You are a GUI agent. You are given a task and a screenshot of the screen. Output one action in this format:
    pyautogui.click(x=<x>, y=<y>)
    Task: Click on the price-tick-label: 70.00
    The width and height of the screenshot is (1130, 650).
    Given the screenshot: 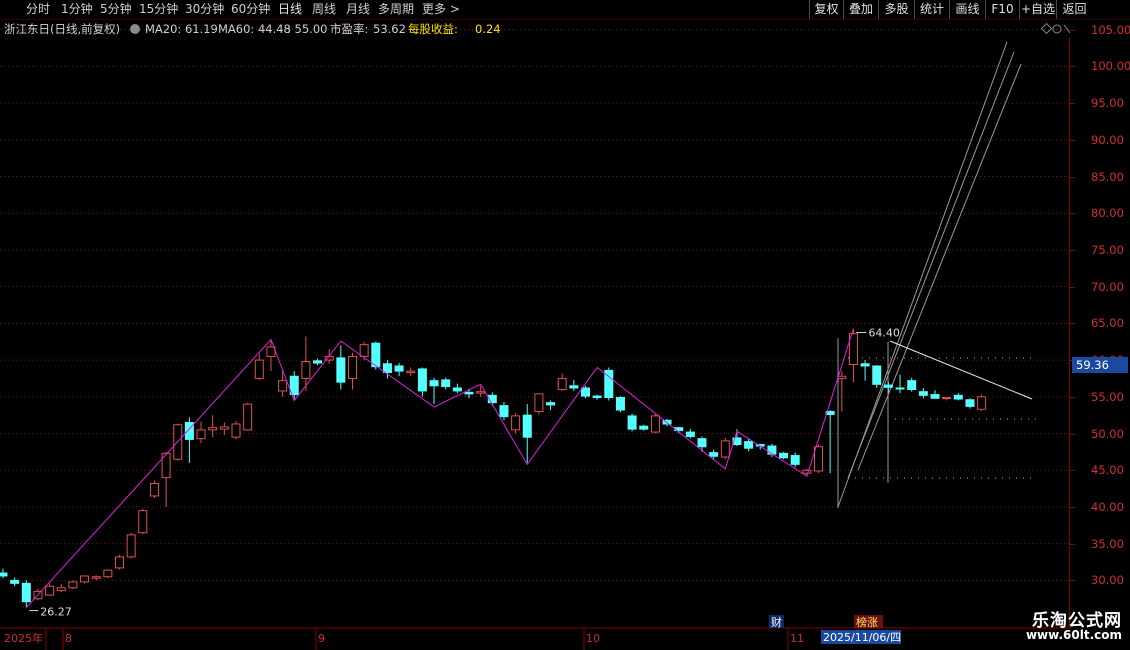 What is the action you would take?
    pyautogui.click(x=1107, y=286)
    